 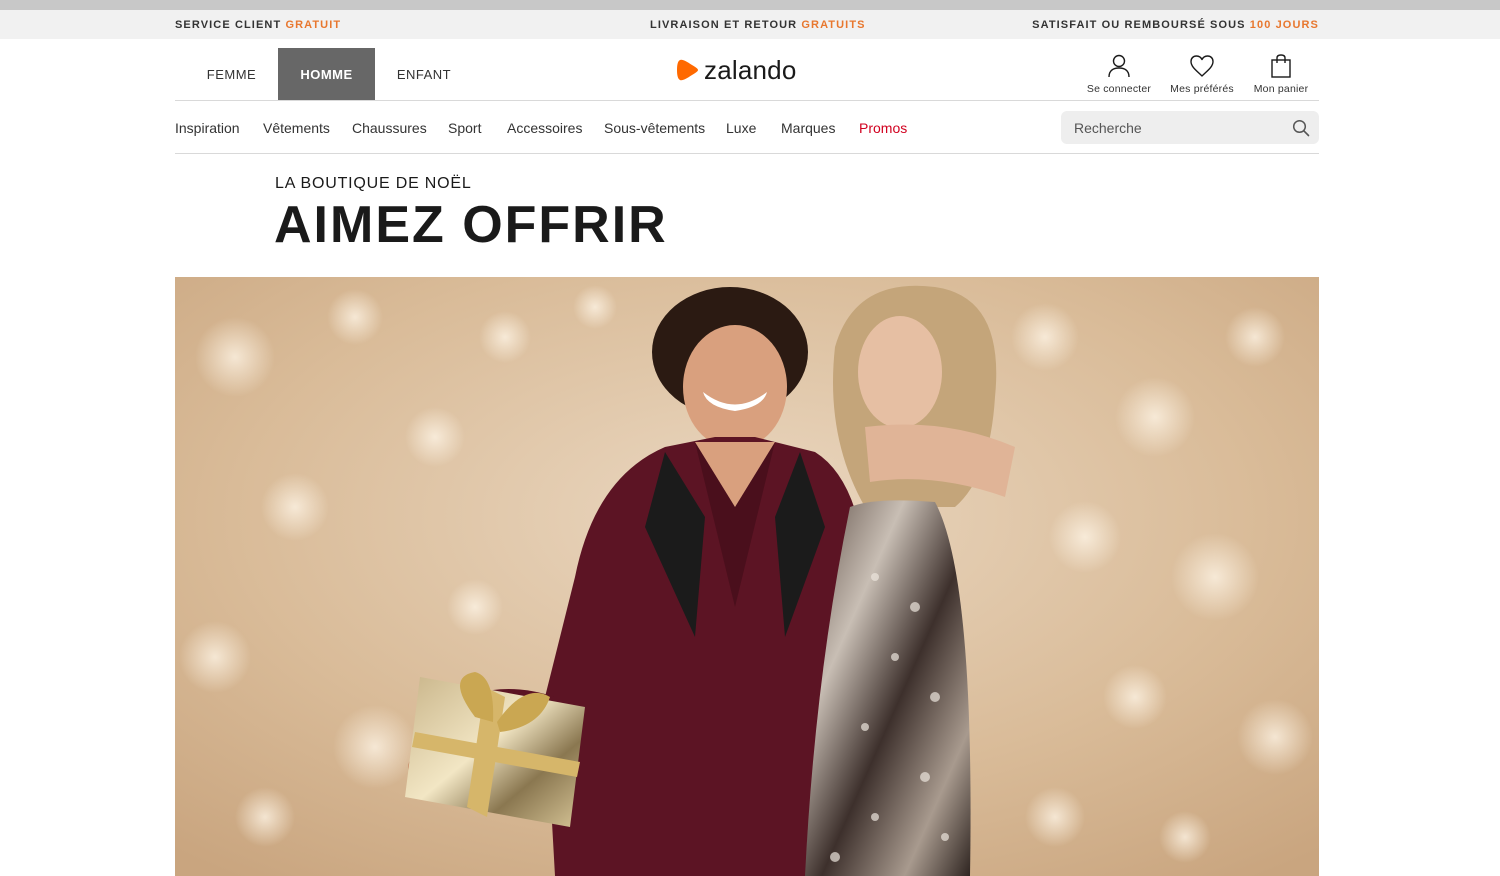 I want to click on promo-refund-text: SATISFAIT OU REMBOURSÉ SOUS, so click(x=1141, y=25).